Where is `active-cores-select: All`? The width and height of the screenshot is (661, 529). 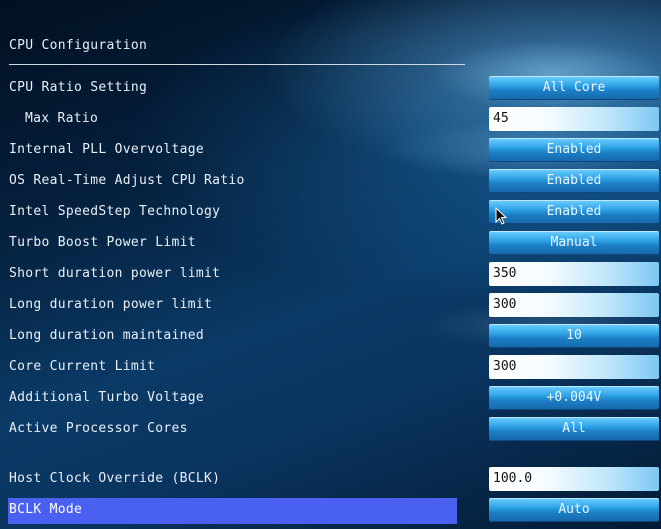
active-cores-select: All is located at coordinates (574, 429).